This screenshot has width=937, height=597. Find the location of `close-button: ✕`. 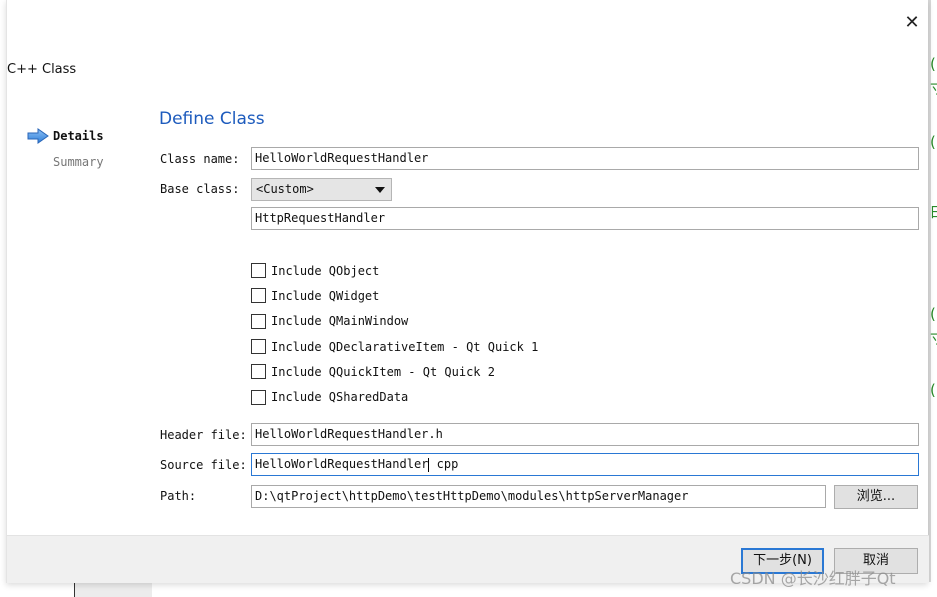

close-button: ✕ is located at coordinates (912, 23).